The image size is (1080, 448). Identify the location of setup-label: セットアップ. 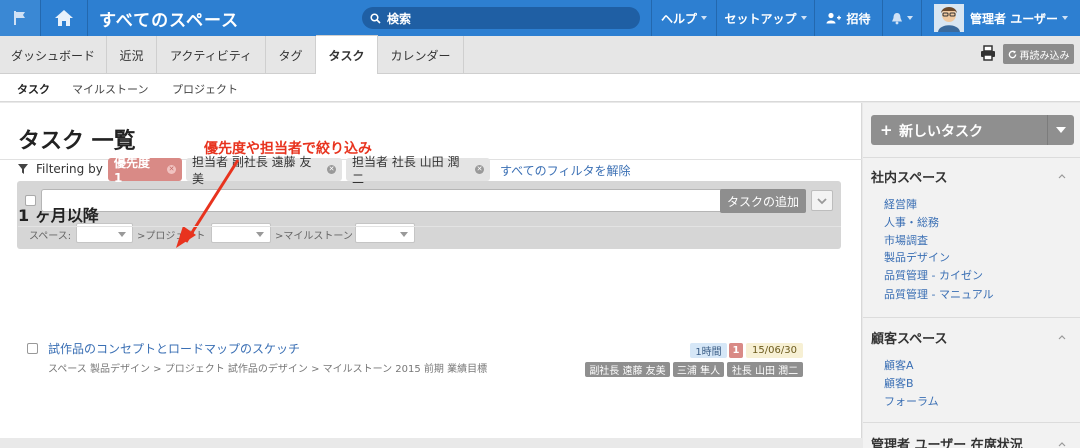
(760, 18).